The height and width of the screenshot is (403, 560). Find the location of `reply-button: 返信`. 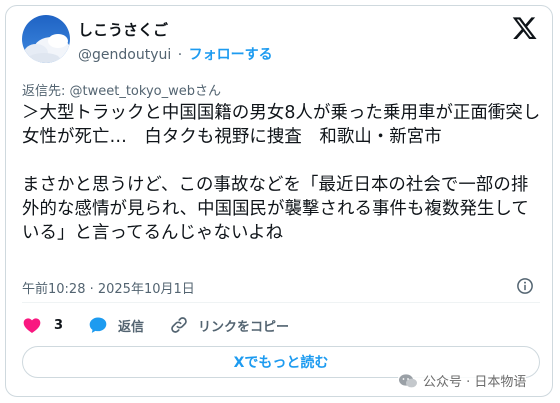

reply-button: 返信 is located at coordinates (116, 325).